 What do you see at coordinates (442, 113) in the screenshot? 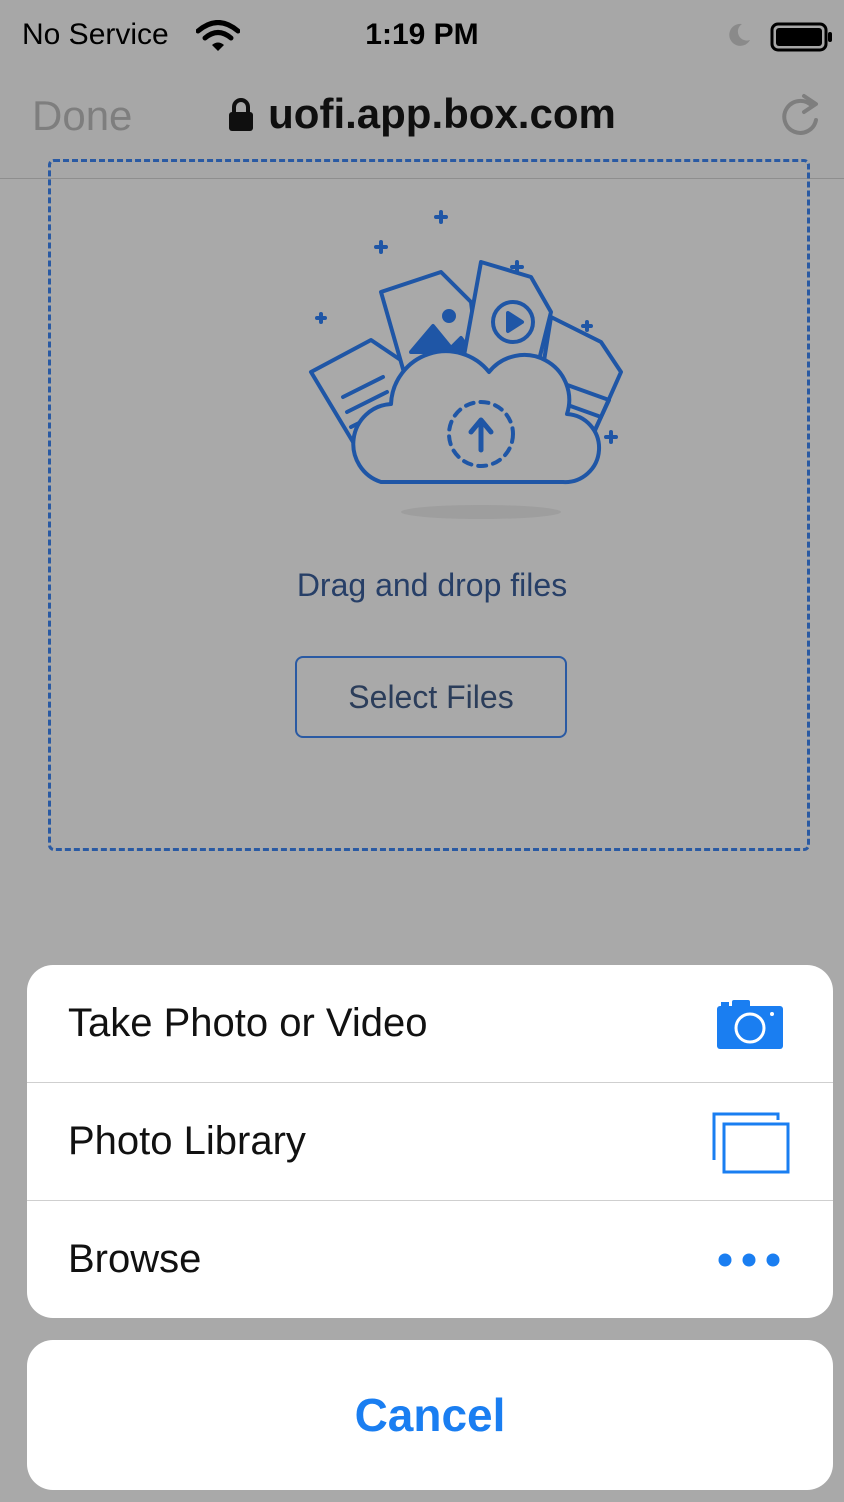
I see `url-text: uofi.app.box.com` at bounding box center [442, 113].